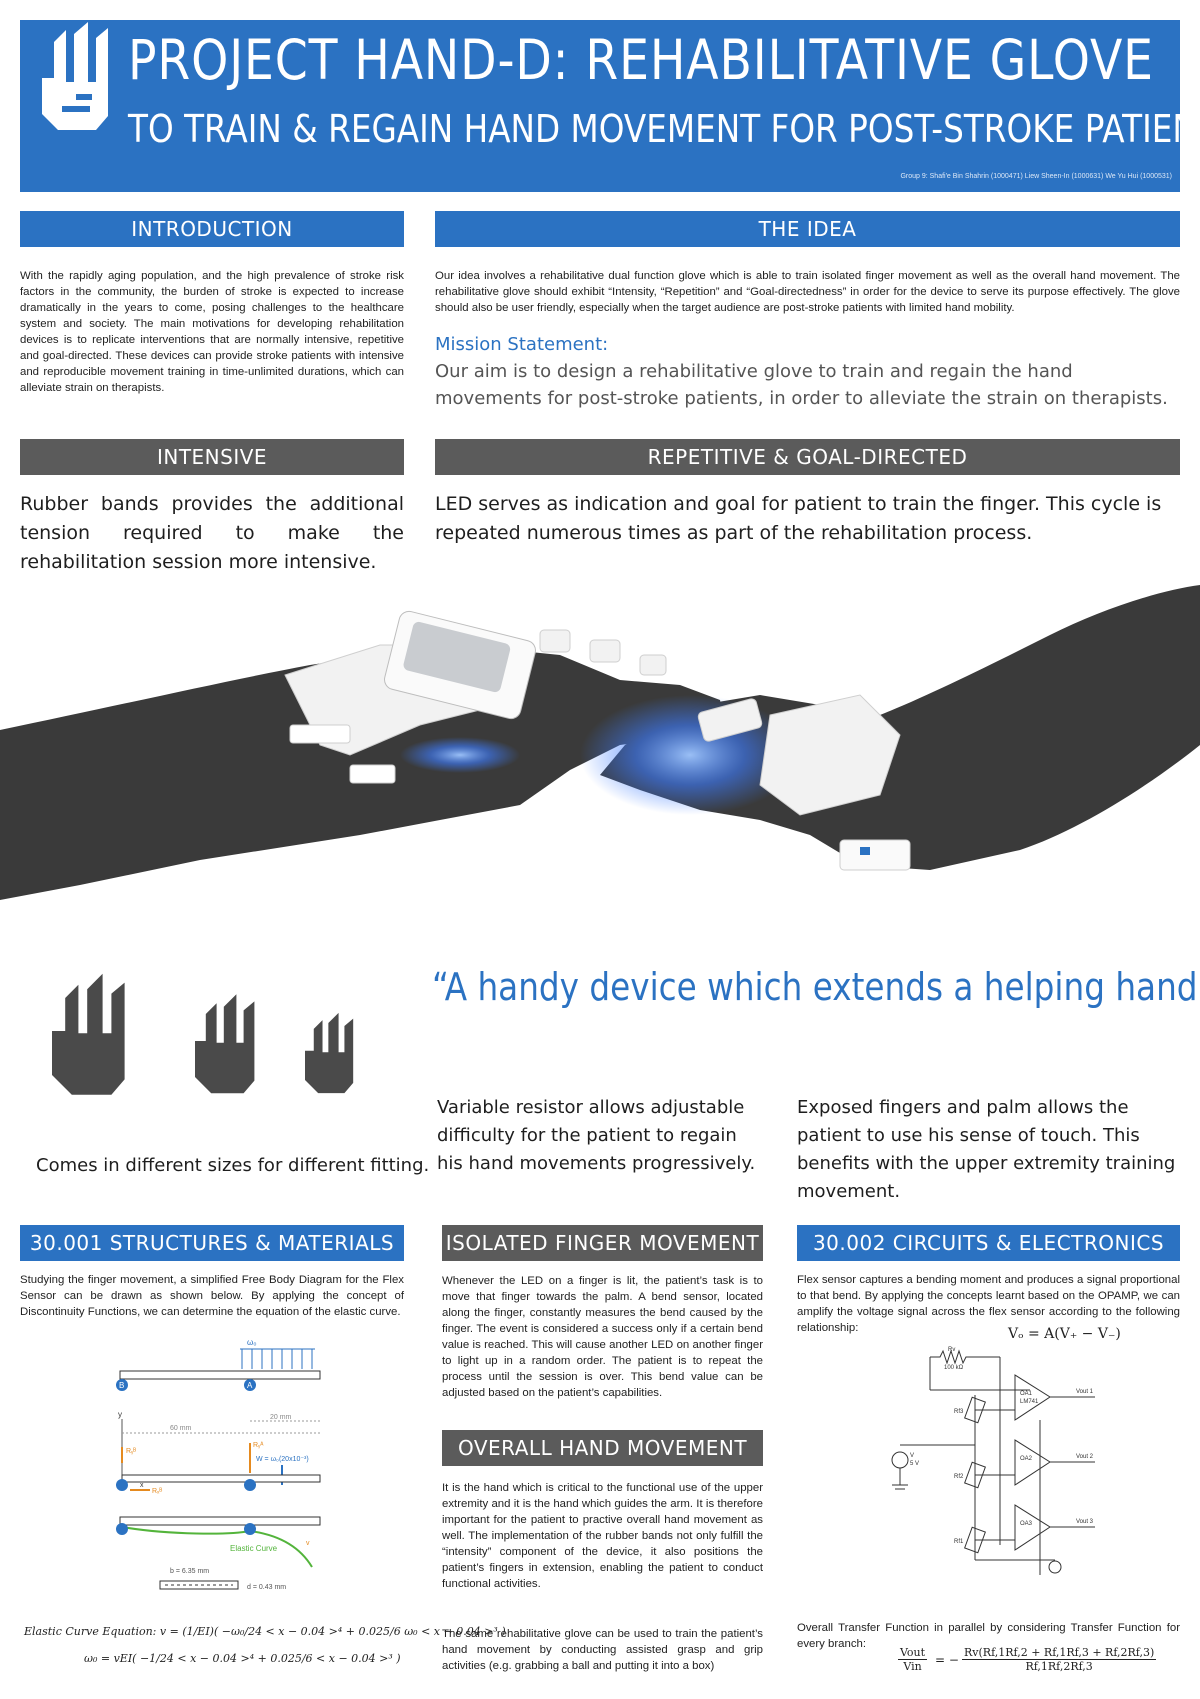 This screenshot has width=1200, height=1699. What do you see at coordinates (75, 76) in the screenshot?
I see `hand-d-logo-icon` at bounding box center [75, 76].